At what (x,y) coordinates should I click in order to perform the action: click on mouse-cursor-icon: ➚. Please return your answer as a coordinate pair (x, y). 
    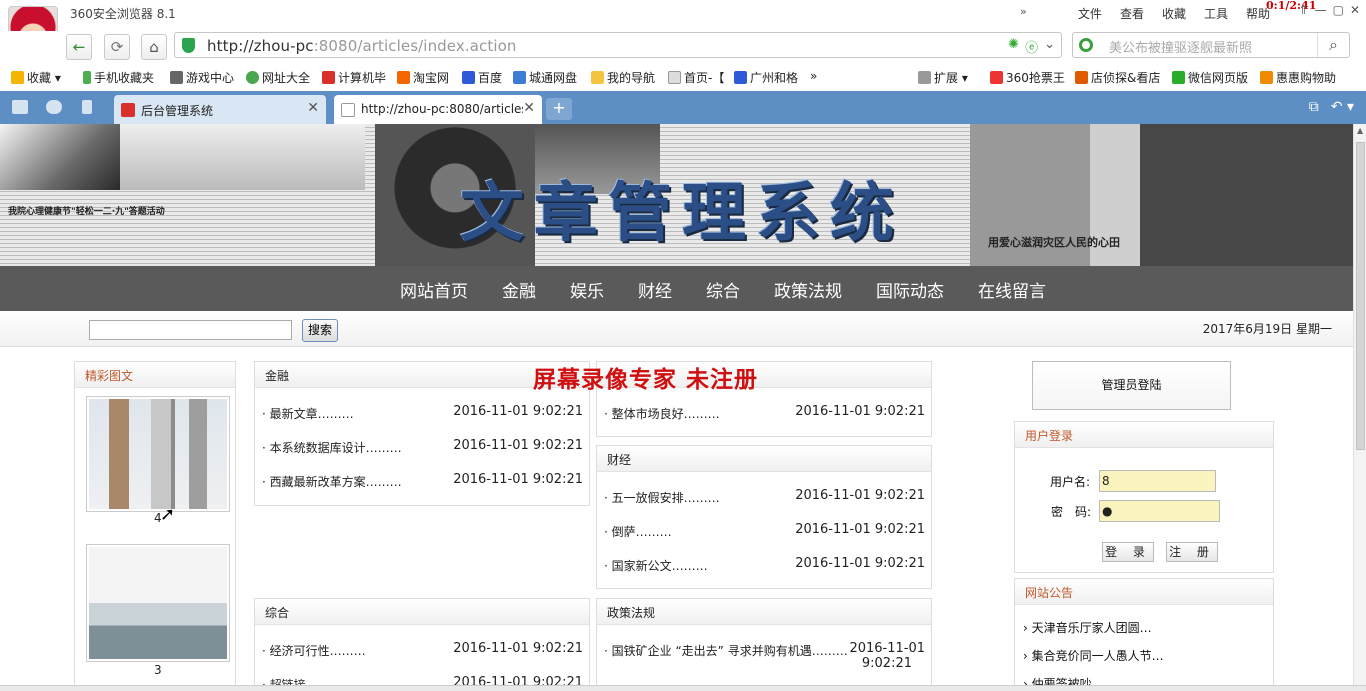
    Looking at the image, I should click on (168, 514).